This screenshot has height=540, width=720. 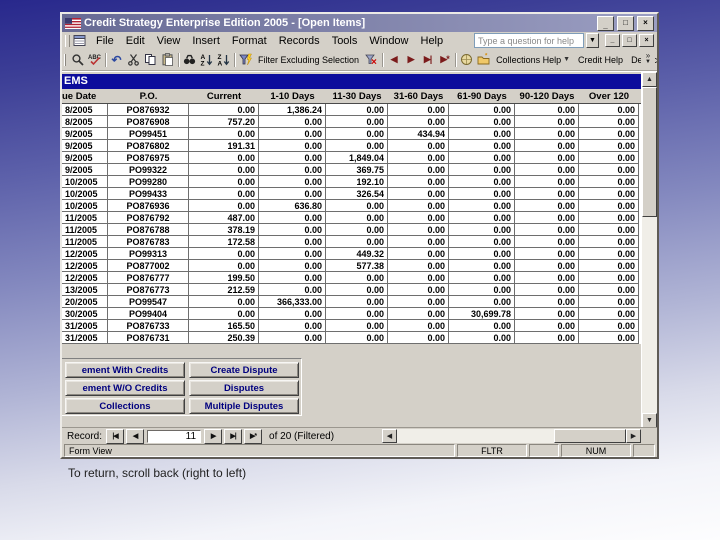 I want to click on cell: PO876802, so click(x=148, y=146).